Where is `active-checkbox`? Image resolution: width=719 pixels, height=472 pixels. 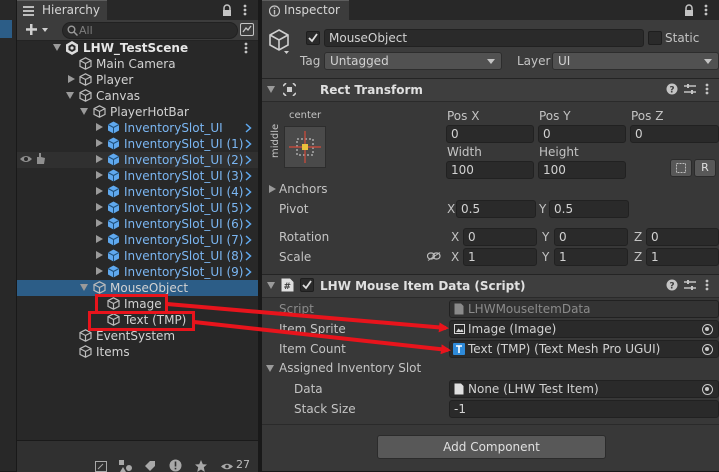 active-checkbox is located at coordinates (313, 38).